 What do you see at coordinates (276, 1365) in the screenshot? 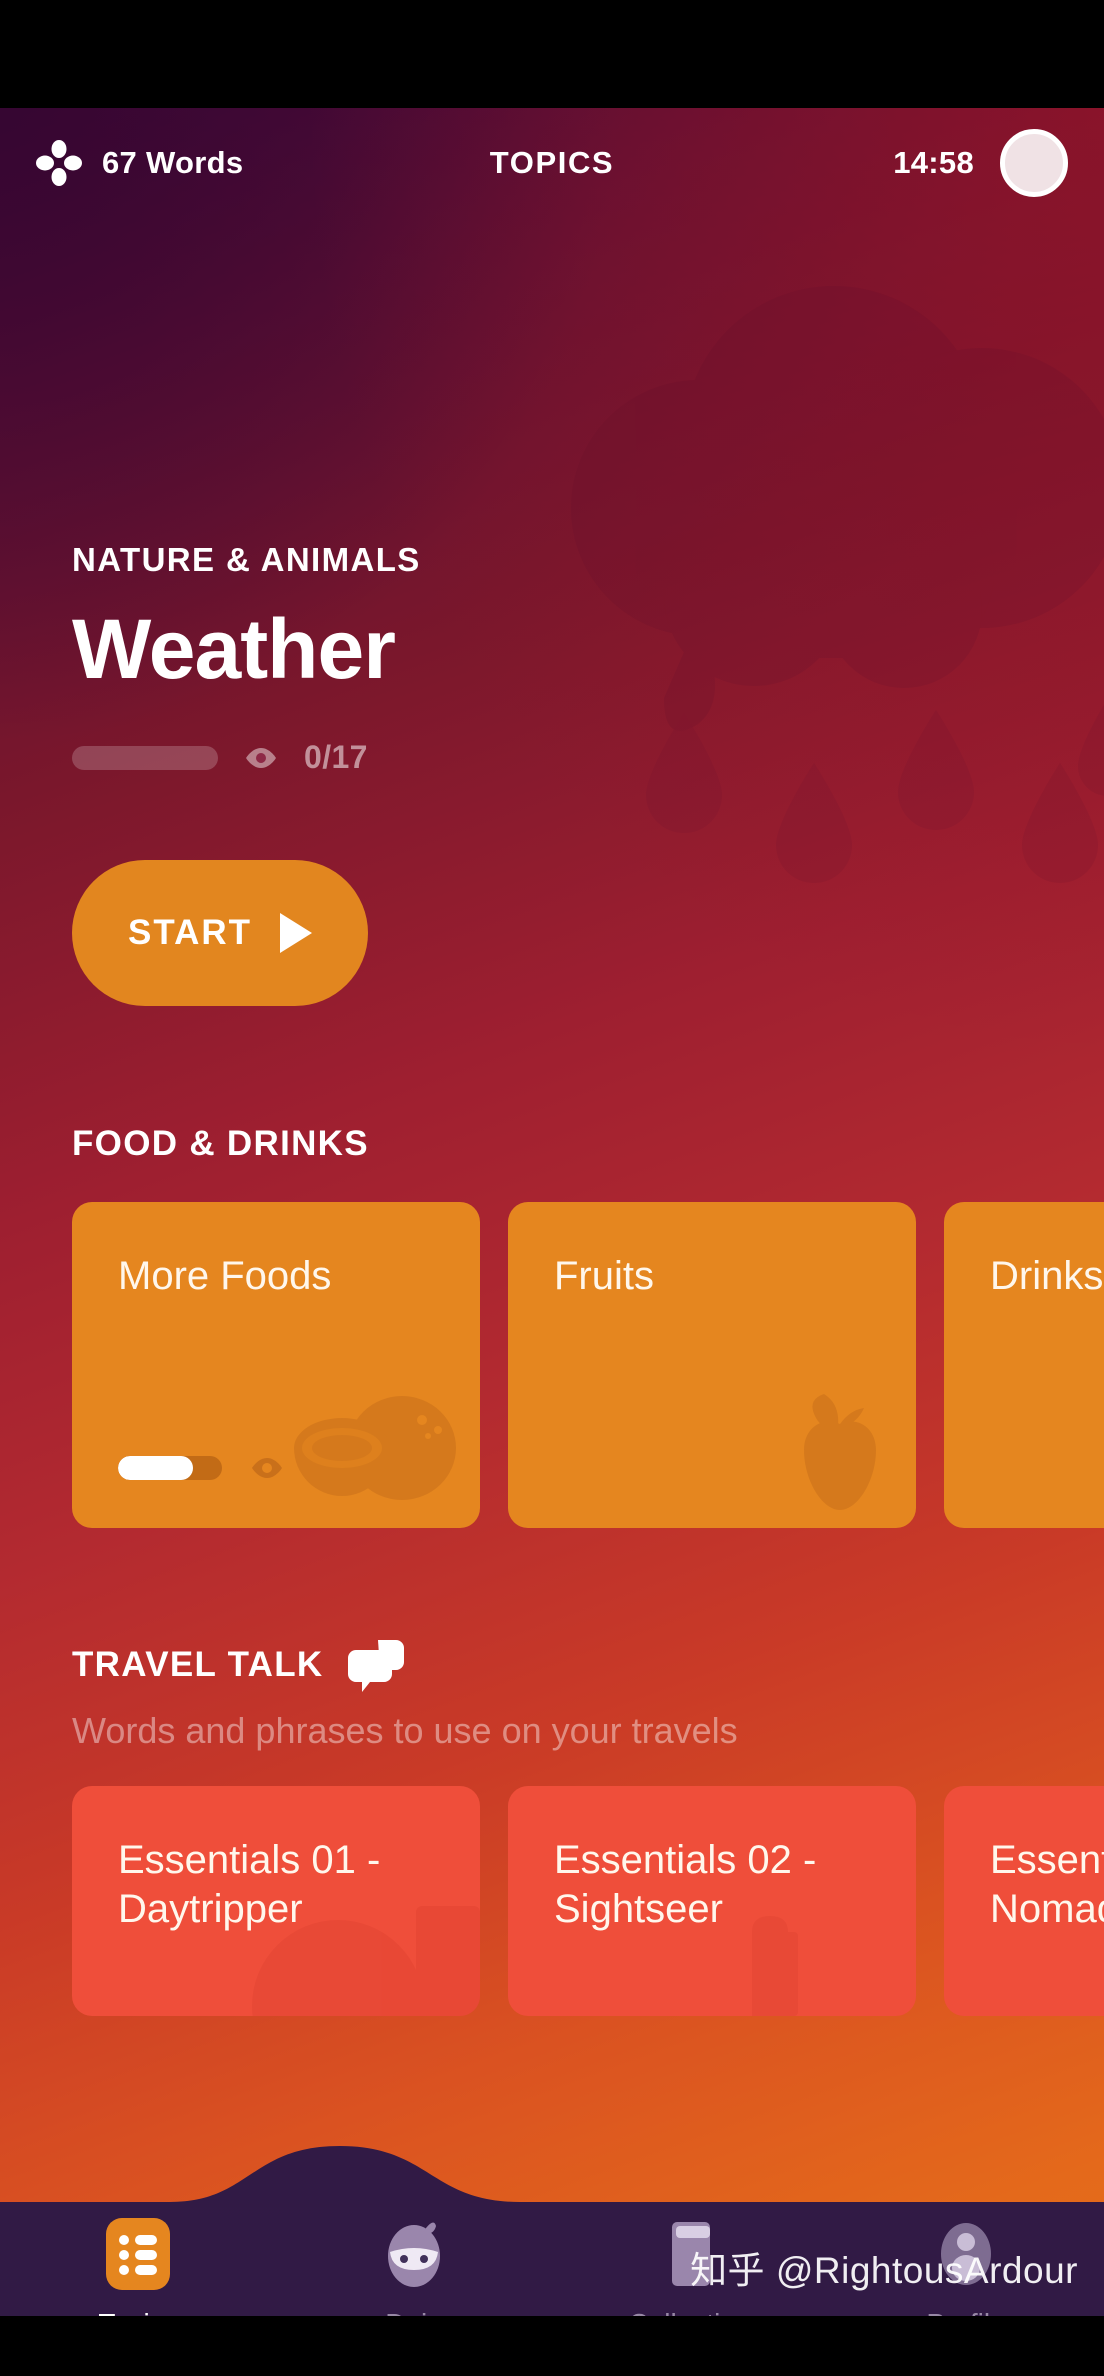
I see `topic-card-more-foods: More Foods` at bounding box center [276, 1365].